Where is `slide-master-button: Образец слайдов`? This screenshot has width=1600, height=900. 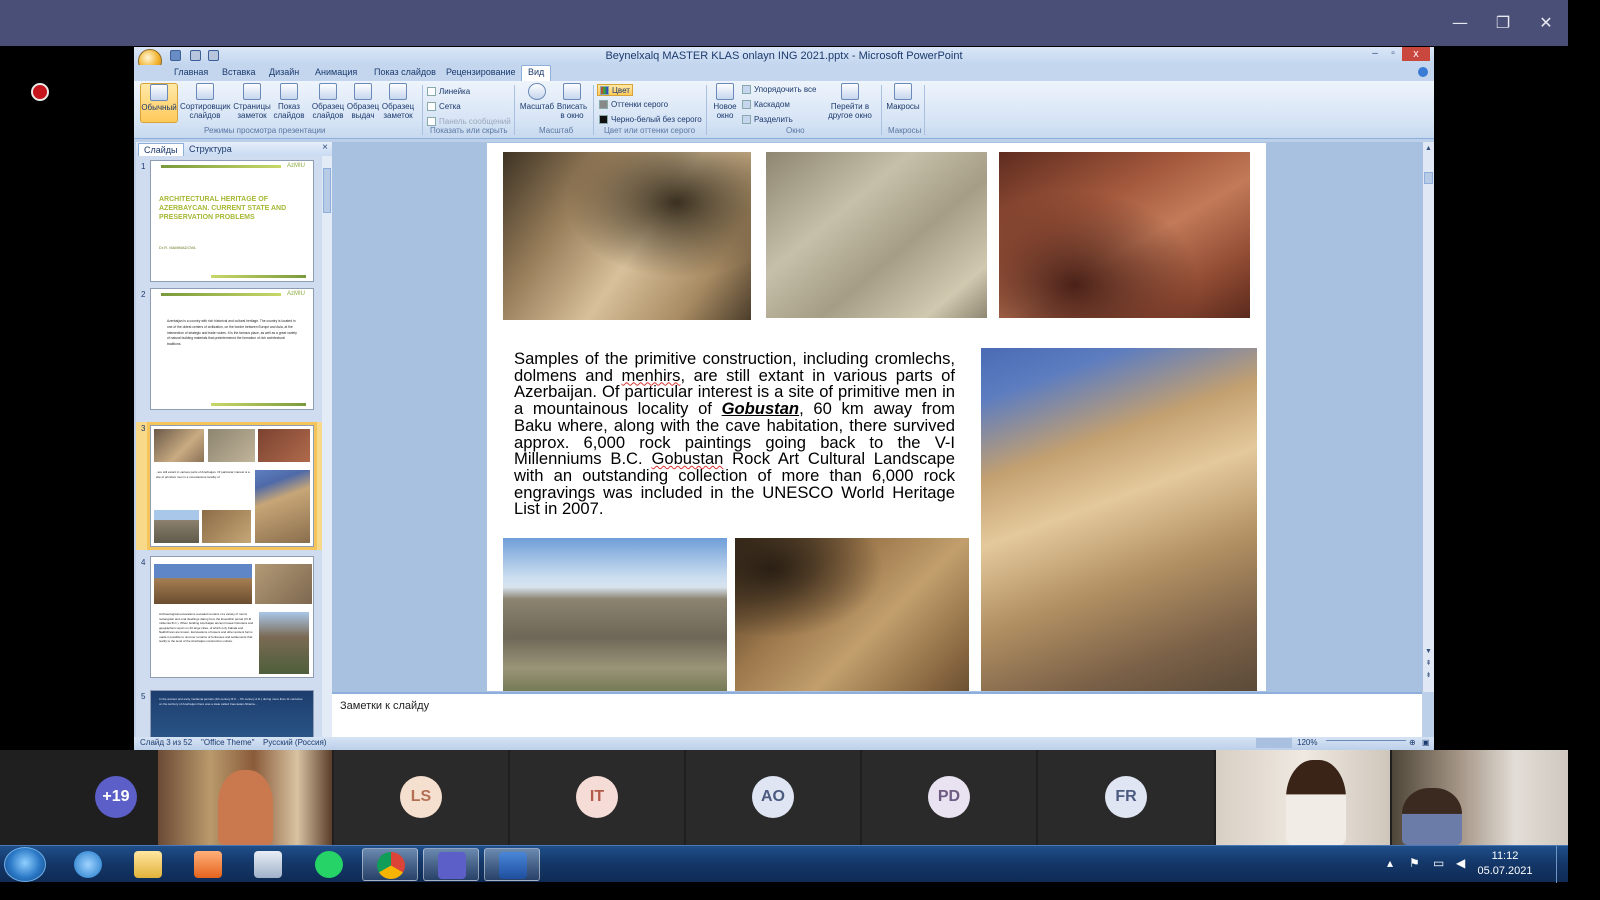 slide-master-button: Образец слайдов is located at coordinates (328, 103).